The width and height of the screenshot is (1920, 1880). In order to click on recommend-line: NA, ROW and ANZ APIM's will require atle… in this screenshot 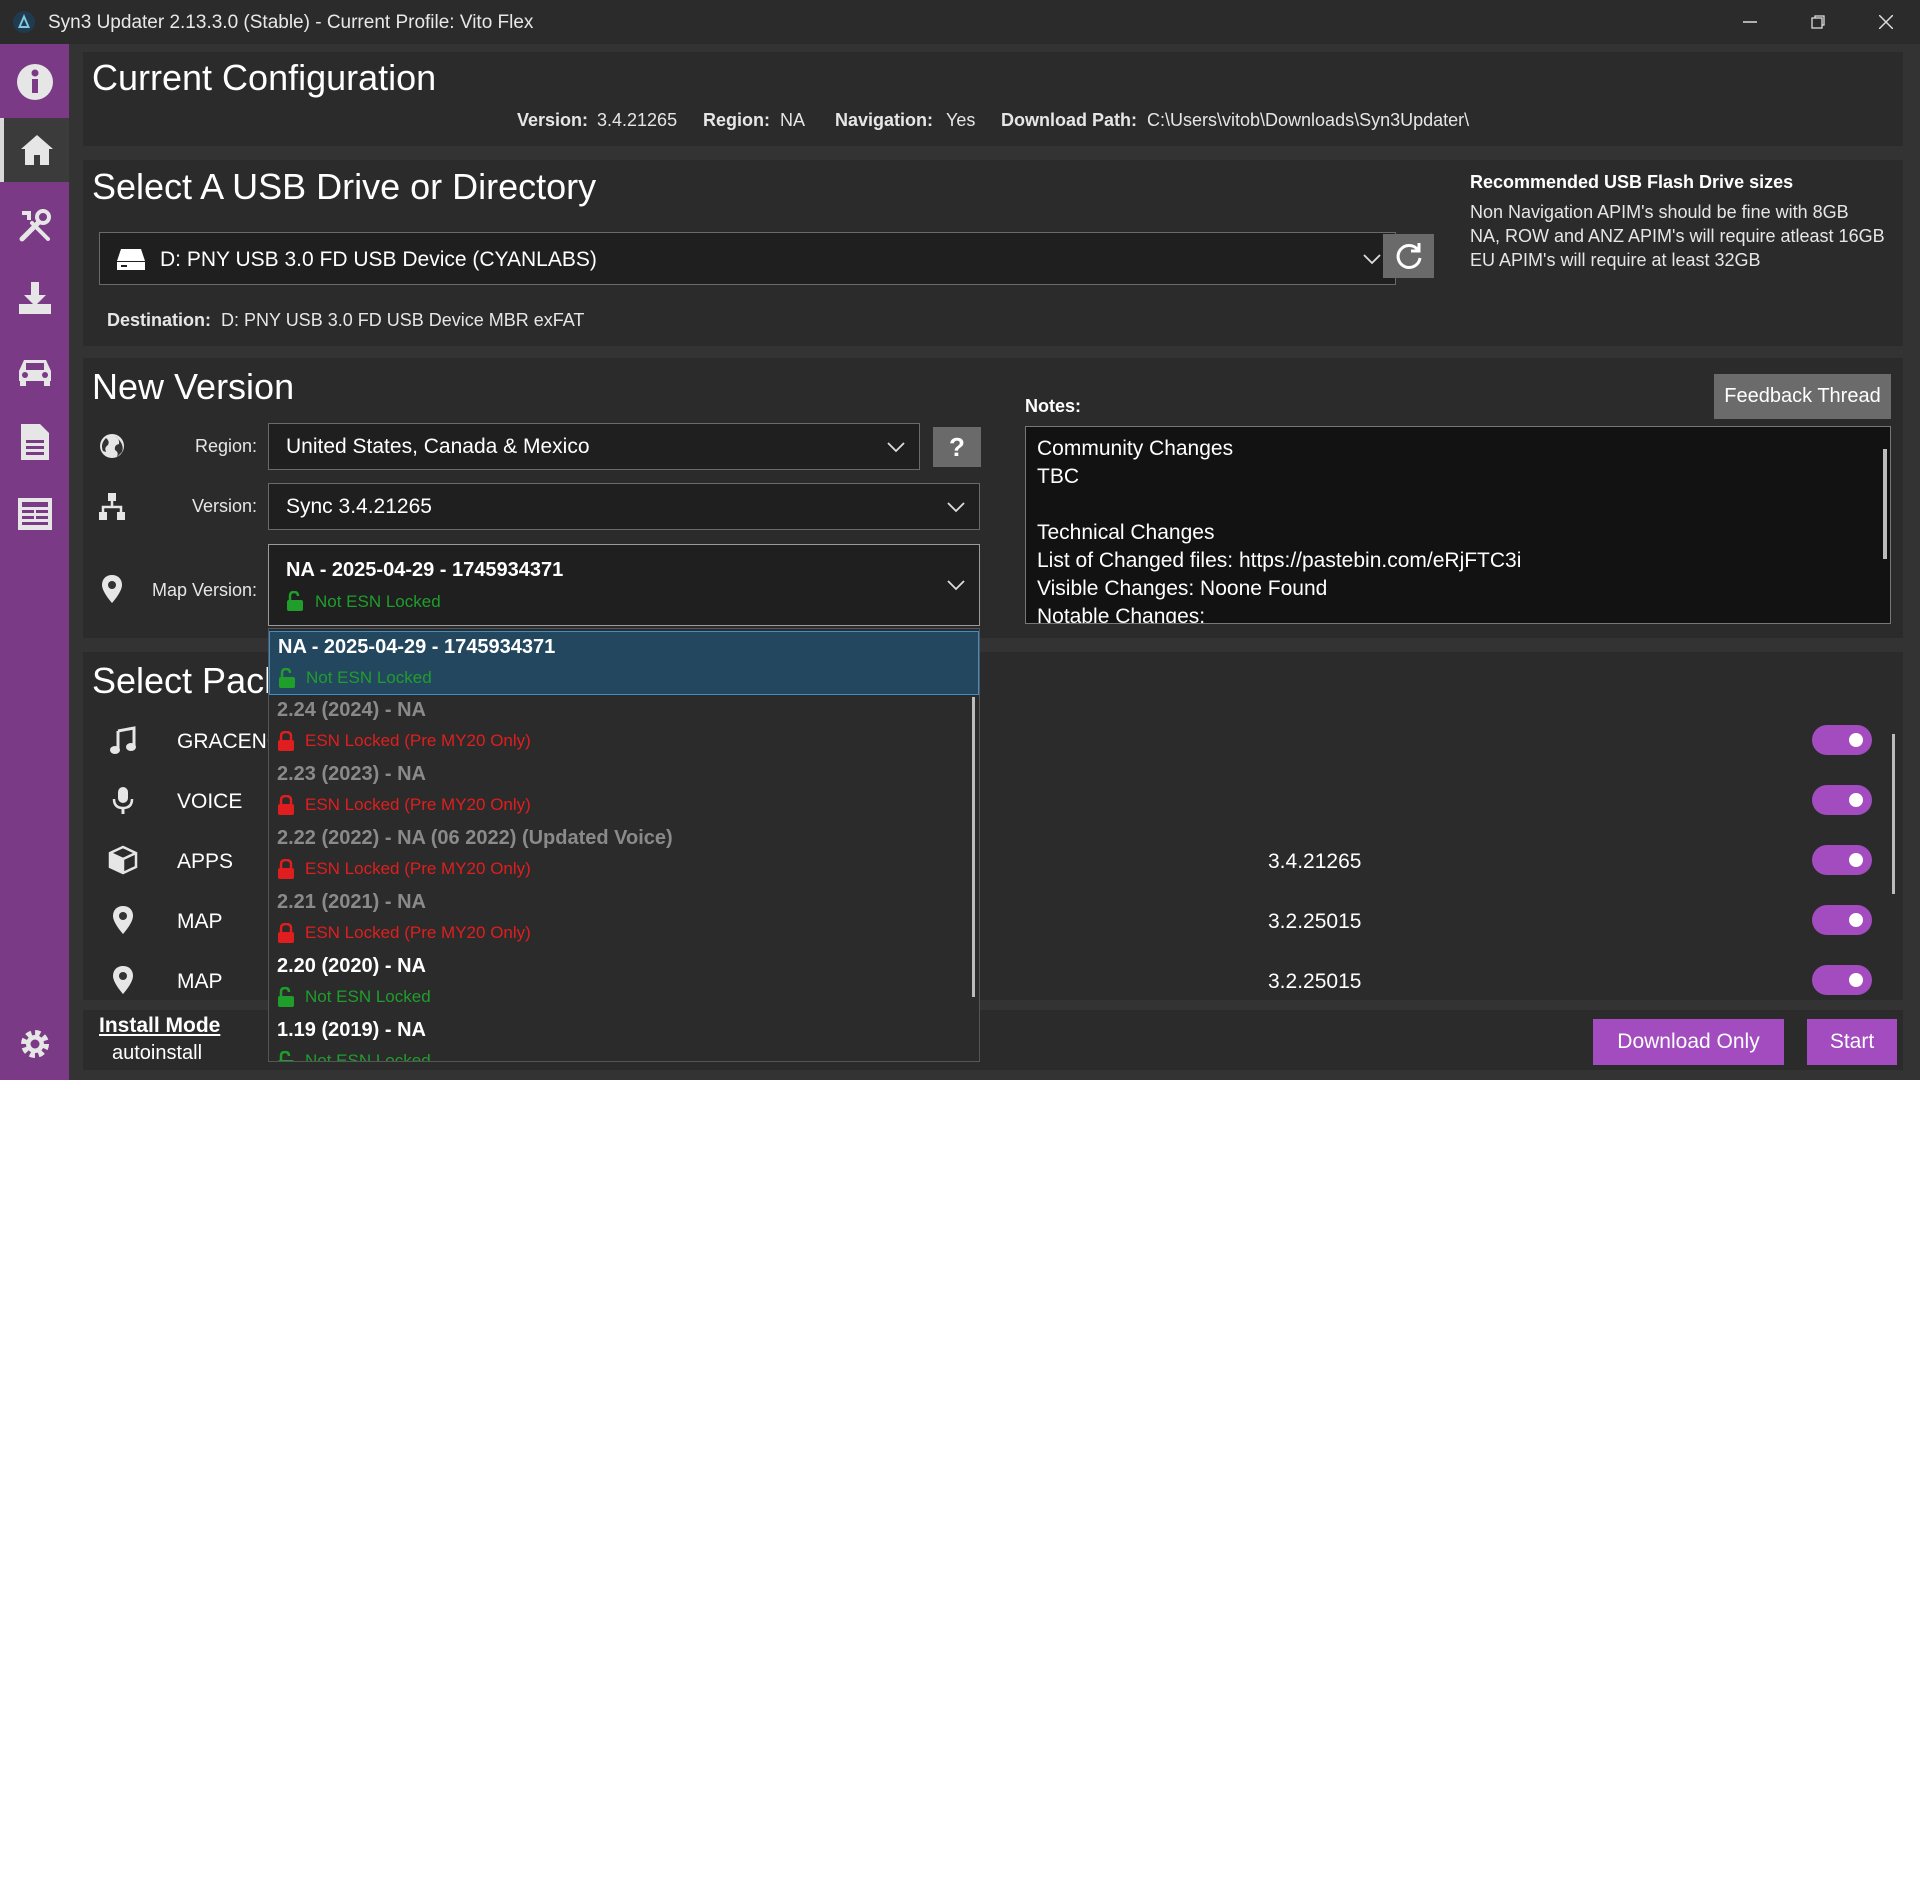, I will do `click(1677, 236)`.